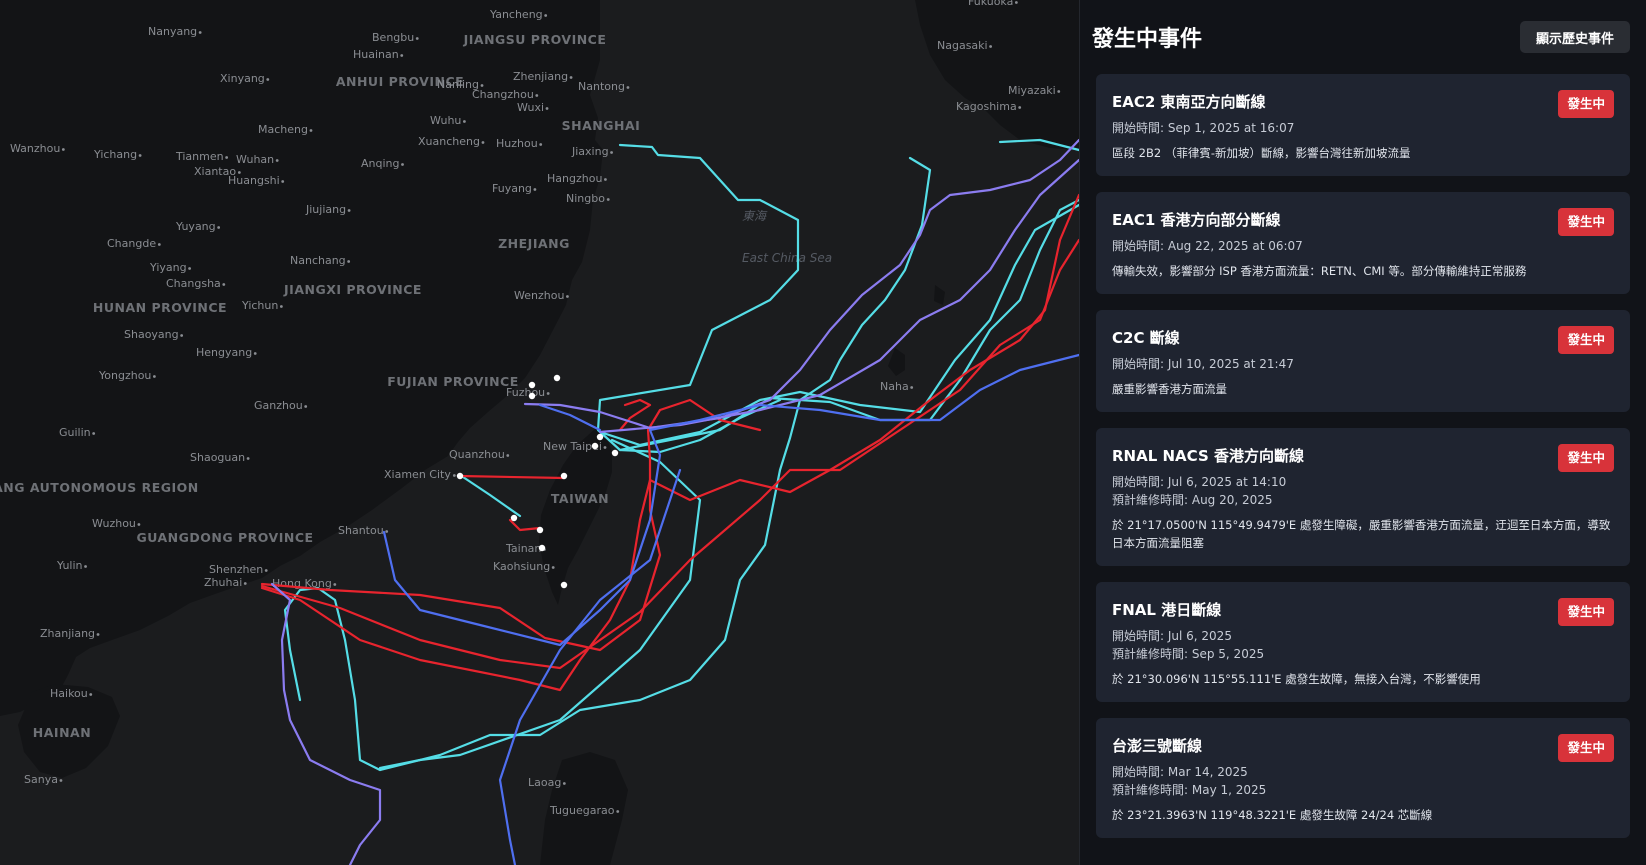  What do you see at coordinates (445, 120) in the screenshot?
I see `city-label: Wuhu` at bounding box center [445, 120].